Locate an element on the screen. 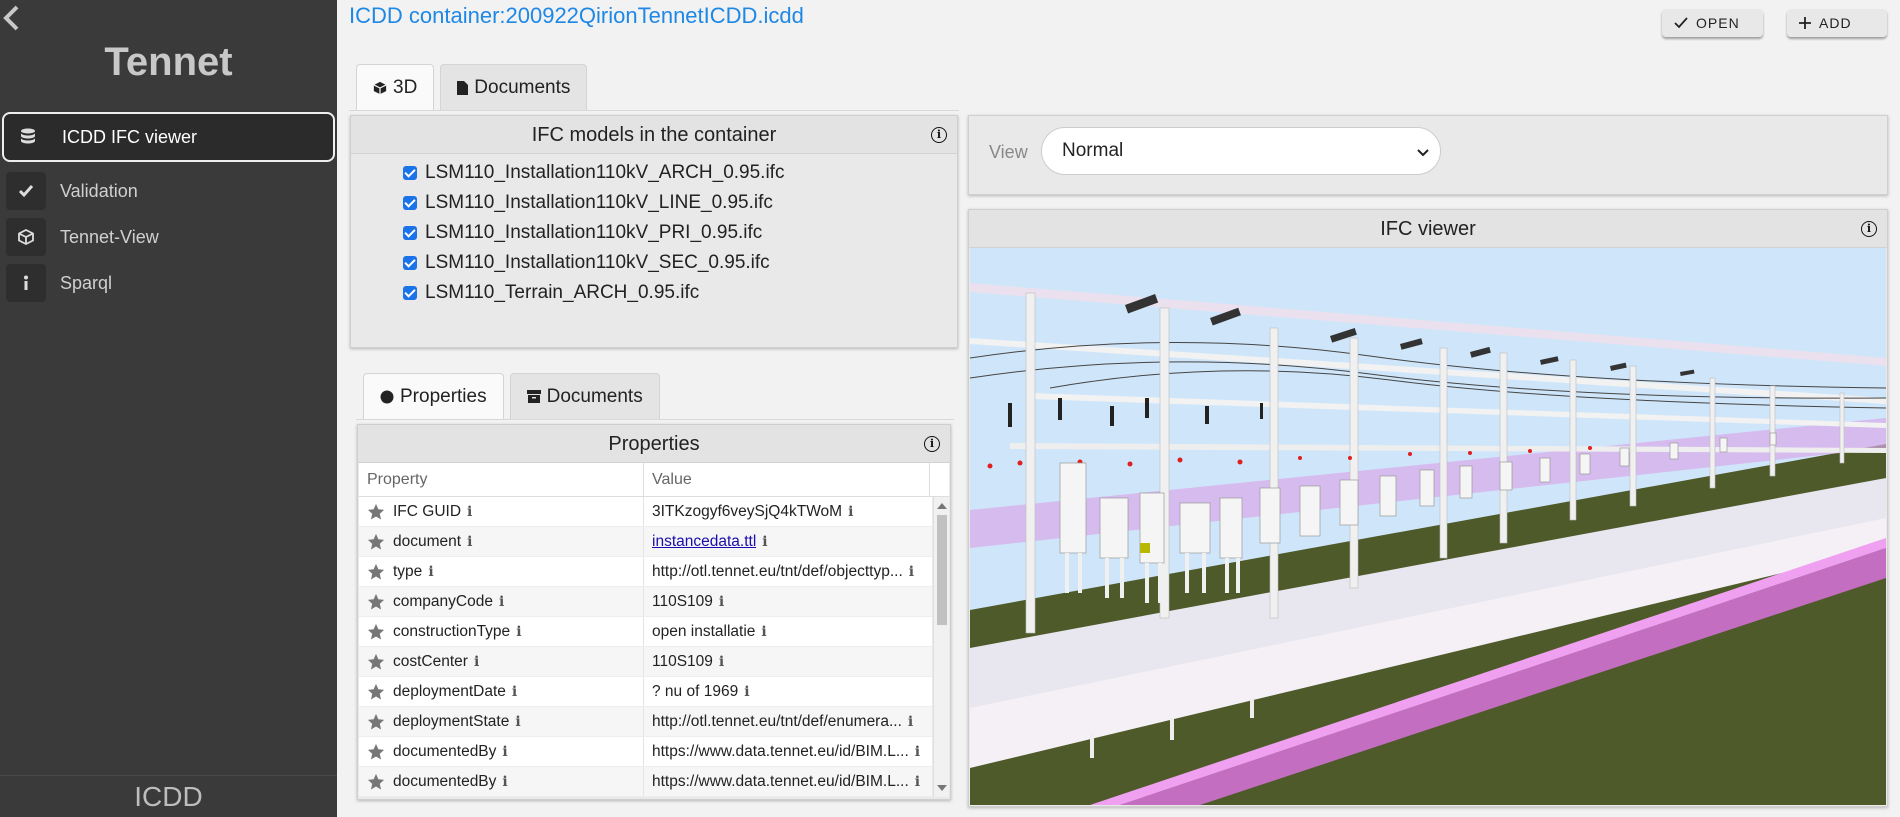 The height and width of the screenshot is (817, 1900). sidebar-item-sparql: Sparql is located at coordinates (168, 283).